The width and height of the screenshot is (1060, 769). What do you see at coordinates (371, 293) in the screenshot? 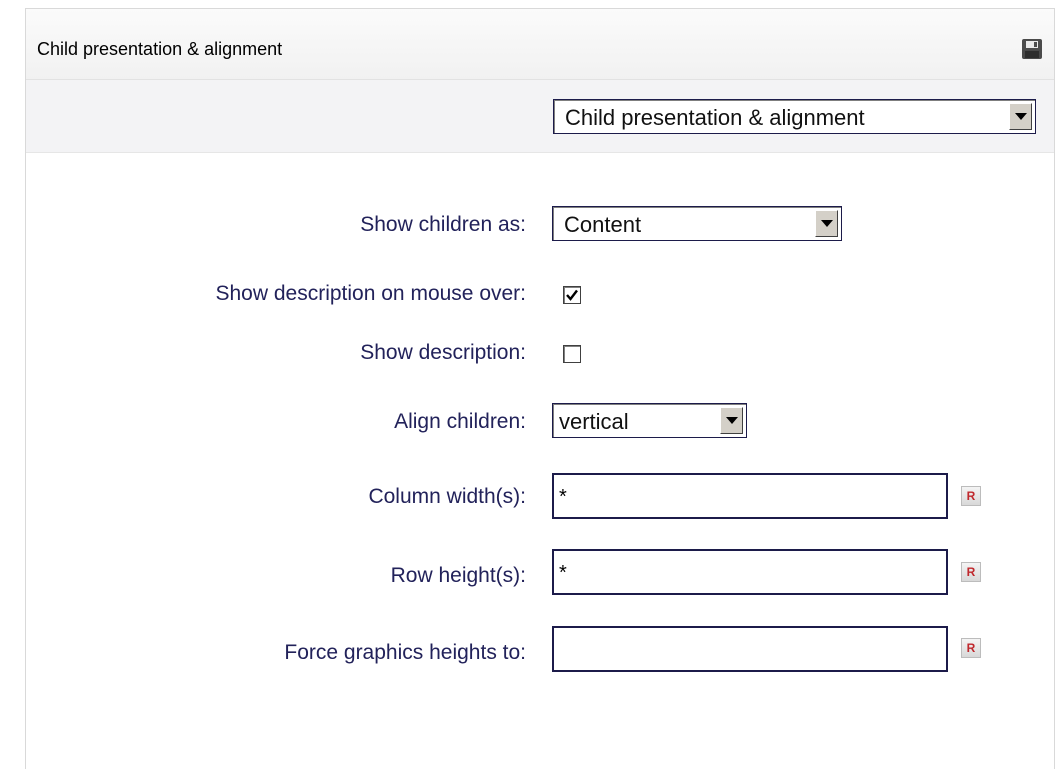
I see `show-description-mouse-over-label: Show description on mouse over:` at bounding box center [371, 293].